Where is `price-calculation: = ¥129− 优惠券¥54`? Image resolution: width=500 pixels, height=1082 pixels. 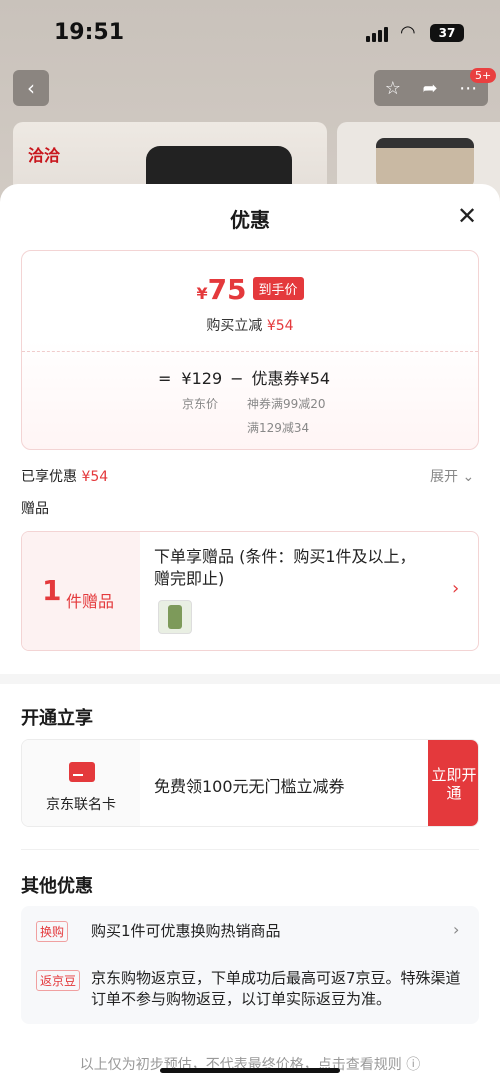
price-calculation: = ¥129− 优惠券¥54 is located at coordinates (244, 377).